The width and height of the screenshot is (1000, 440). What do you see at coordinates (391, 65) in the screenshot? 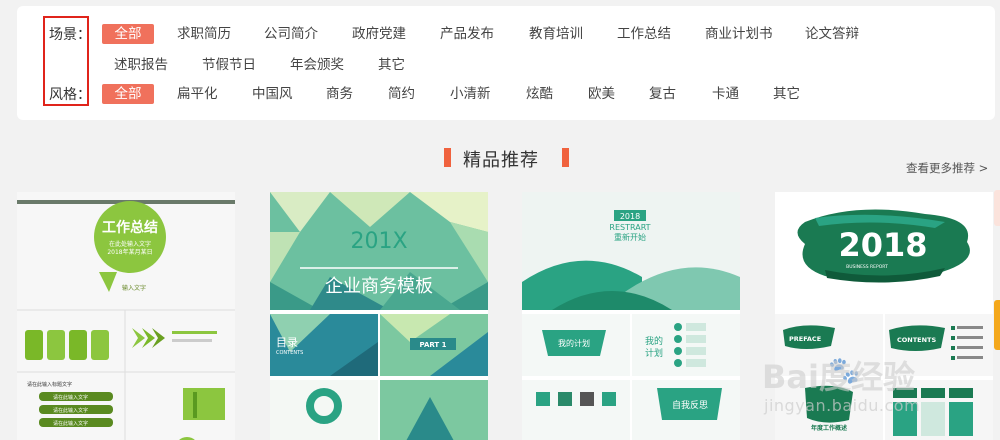
I see `scene-option-13: 其它` at bounding box center [391, 65].